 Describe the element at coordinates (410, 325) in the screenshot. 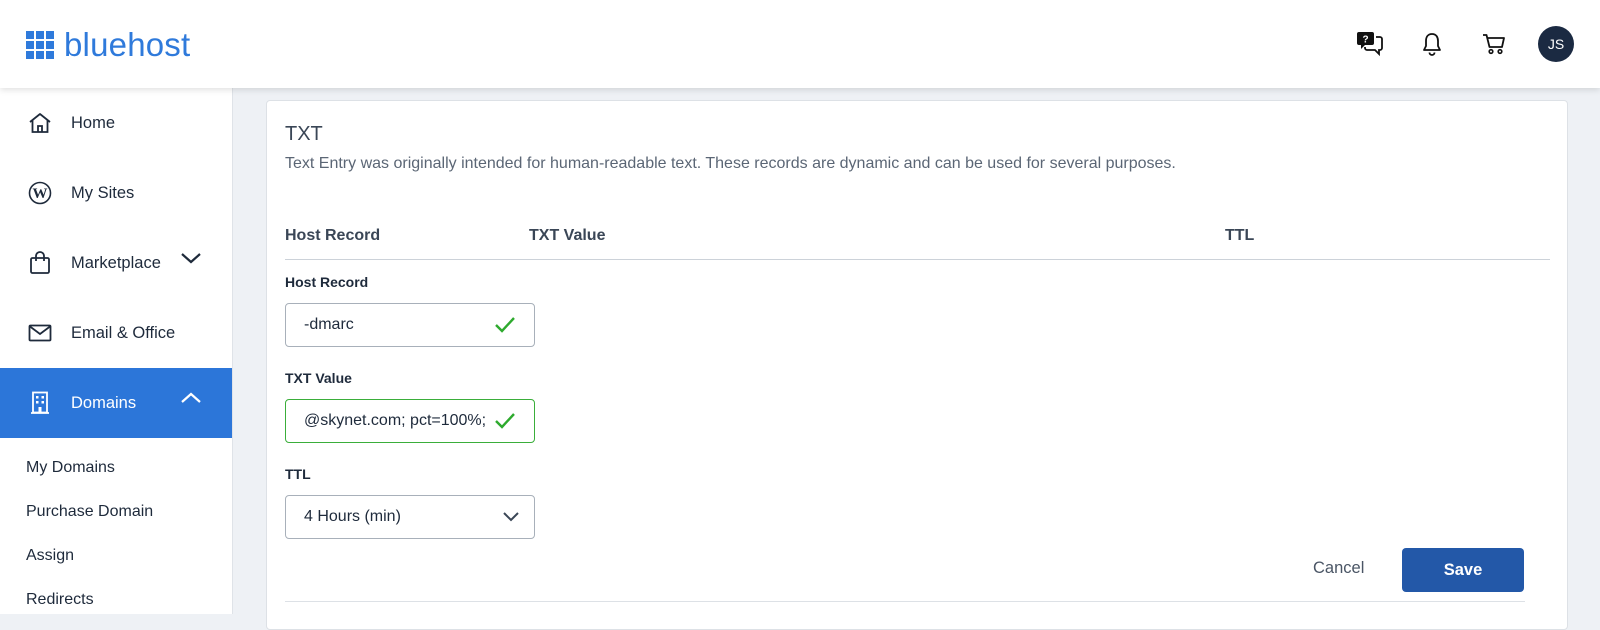

I see `host-record-input: -dmarc` at that location.